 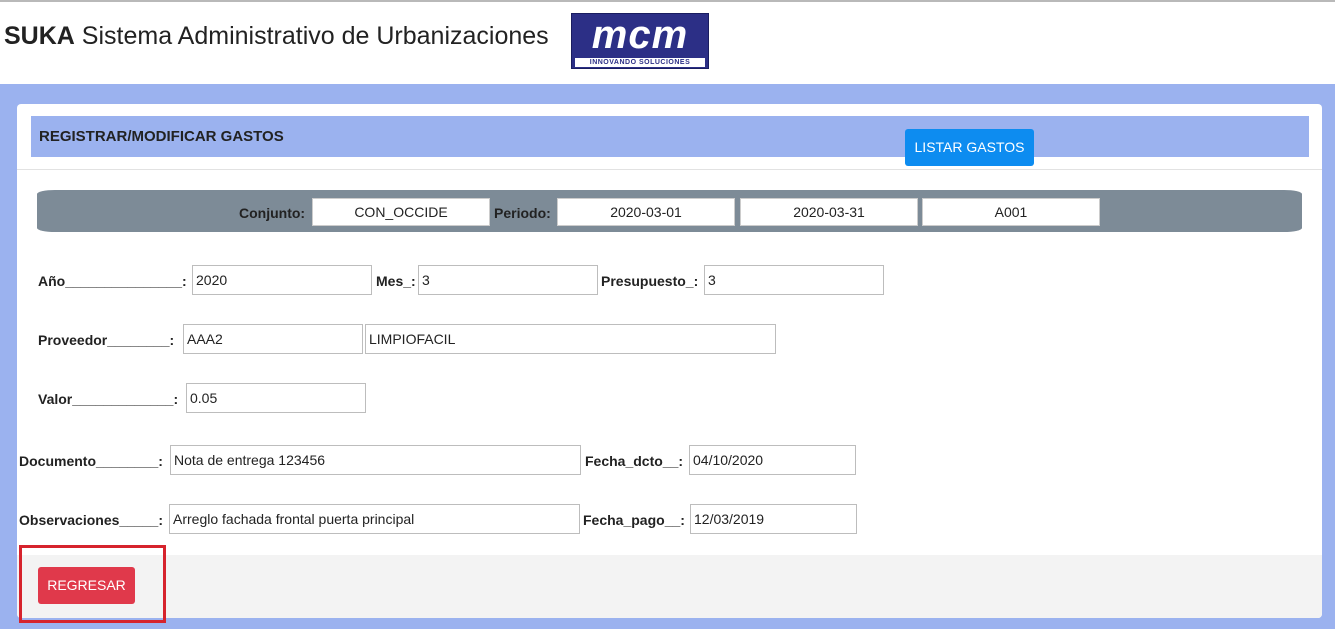 I want to click on mes-label: Mes_:, so click(x=396, y=281).